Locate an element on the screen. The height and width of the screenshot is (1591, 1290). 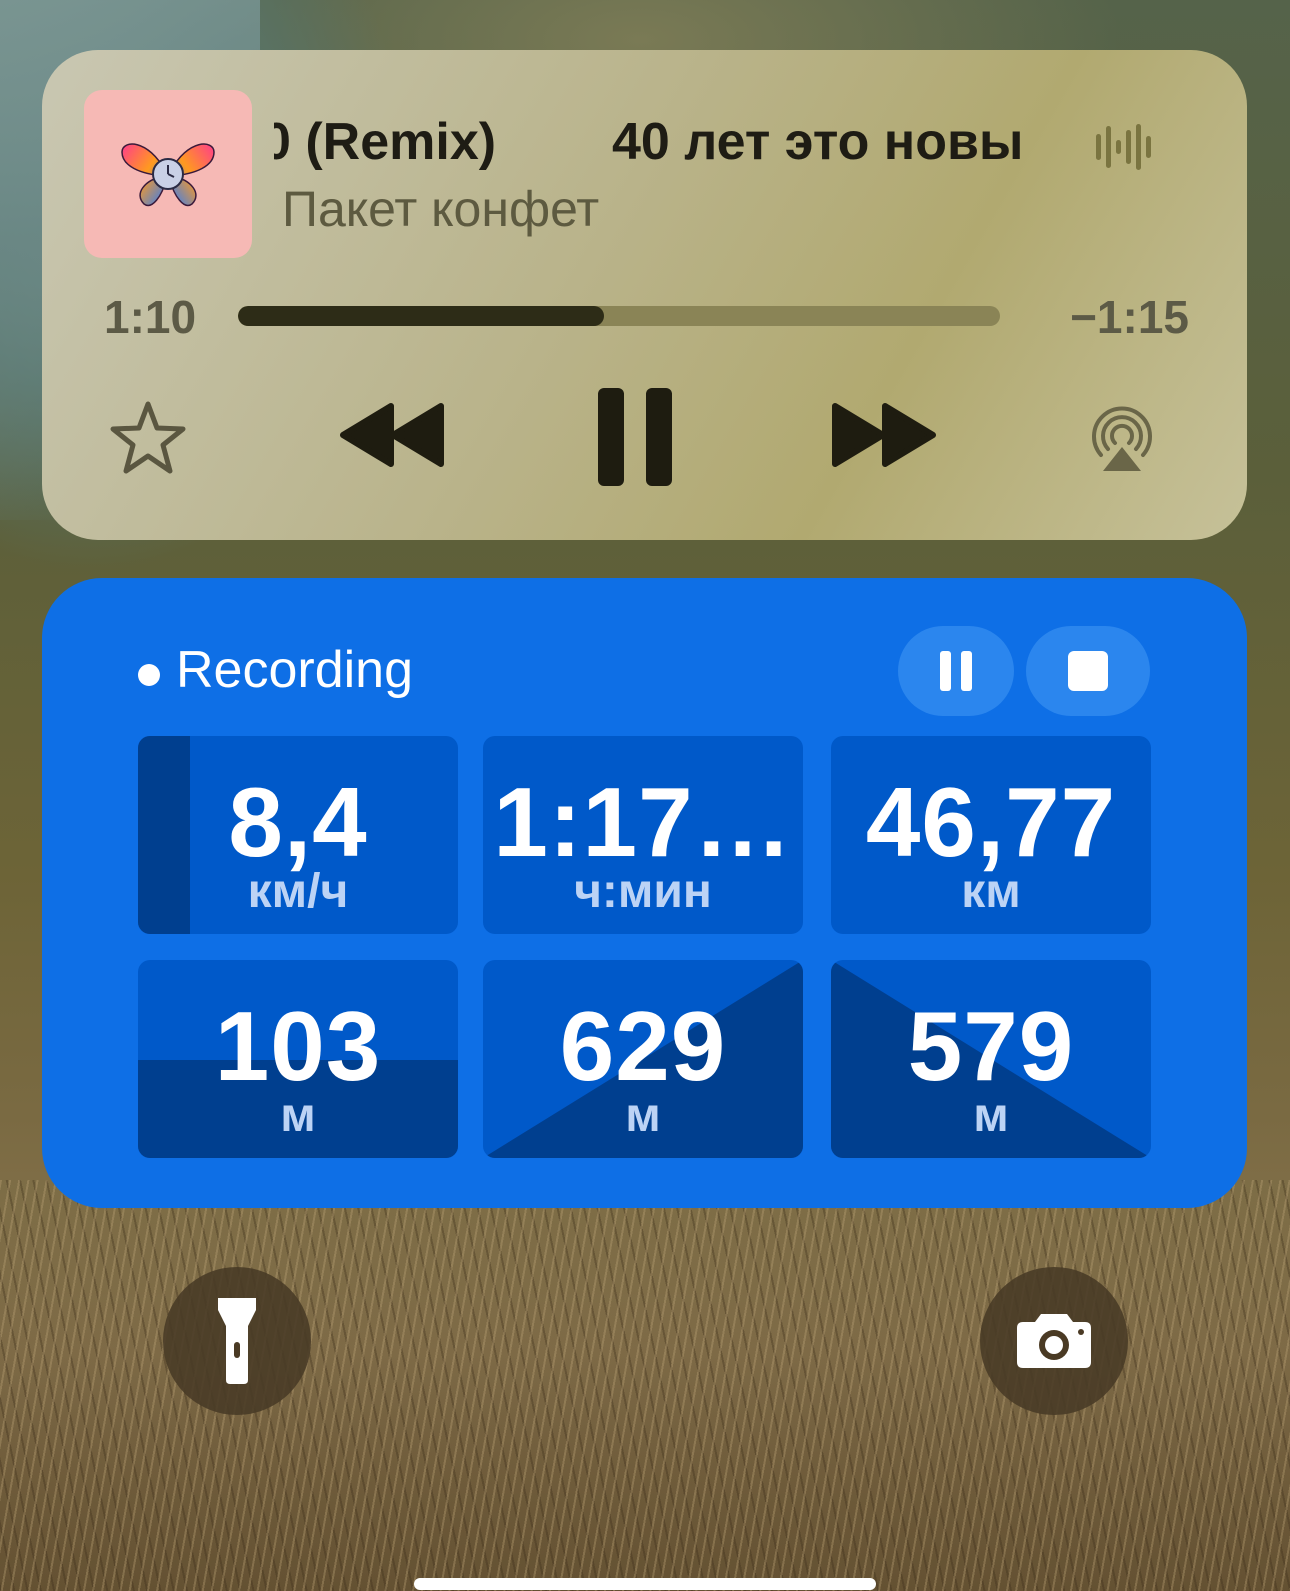
descent-value: 579 is located at coordinates (991, 1046).